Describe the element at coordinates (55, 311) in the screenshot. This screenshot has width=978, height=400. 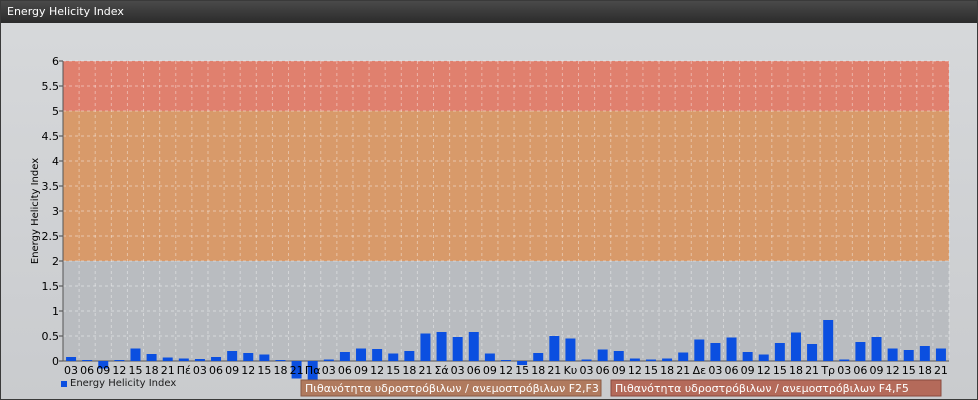
I see `y-tick-label: 1` at that location.